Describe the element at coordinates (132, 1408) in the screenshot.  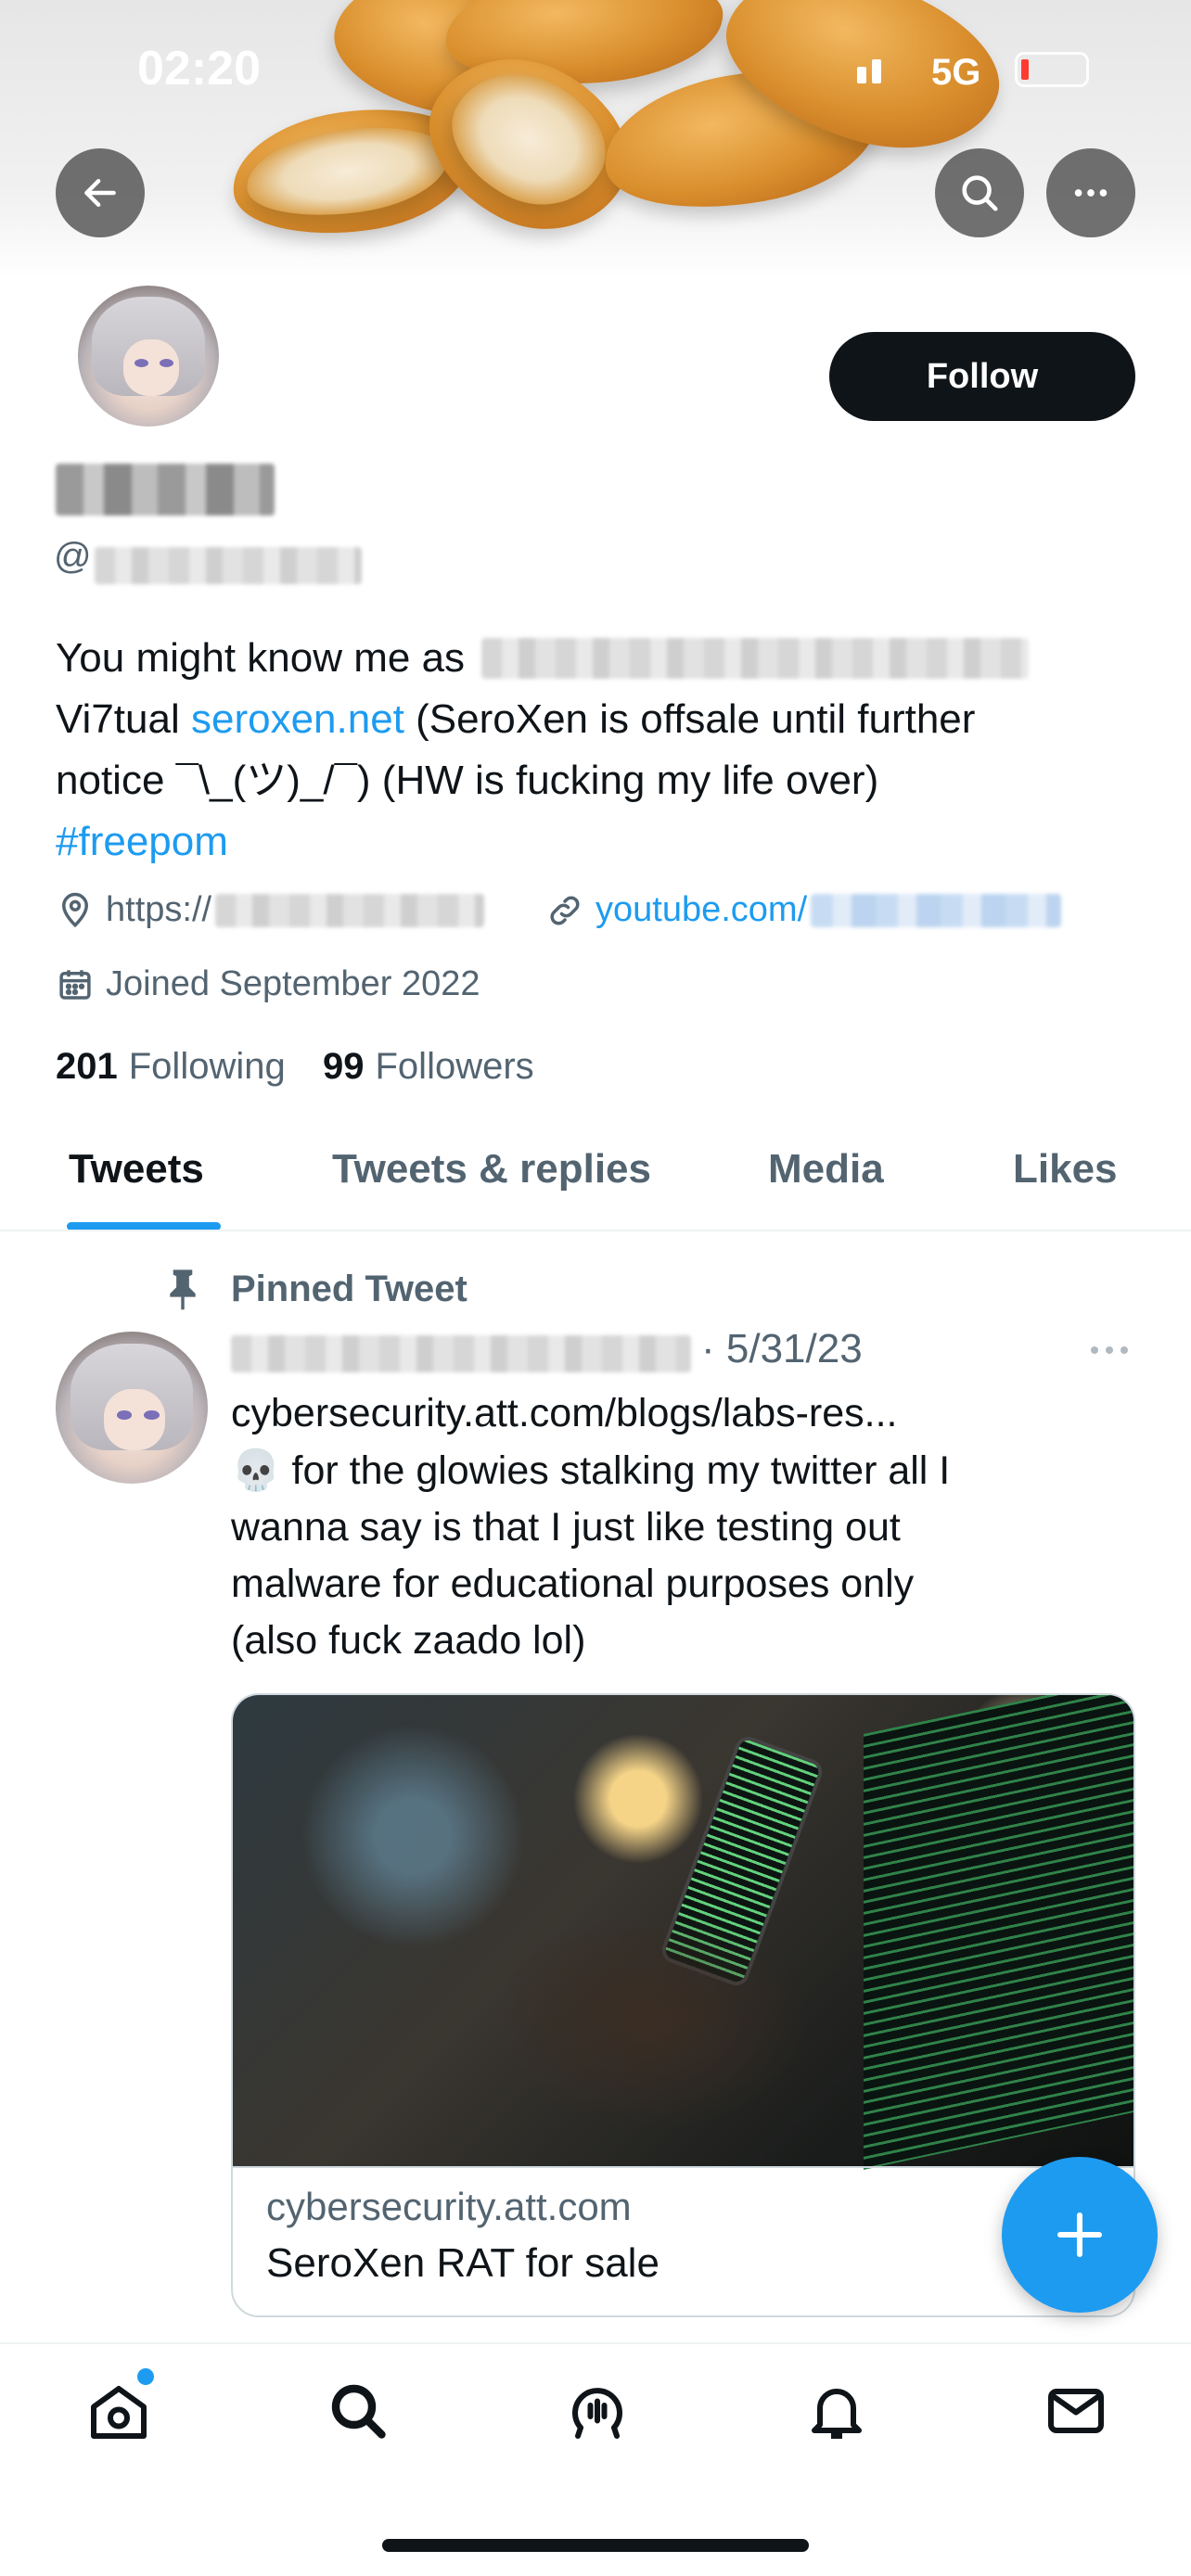
I see `tweet-author-avatar` at that location.